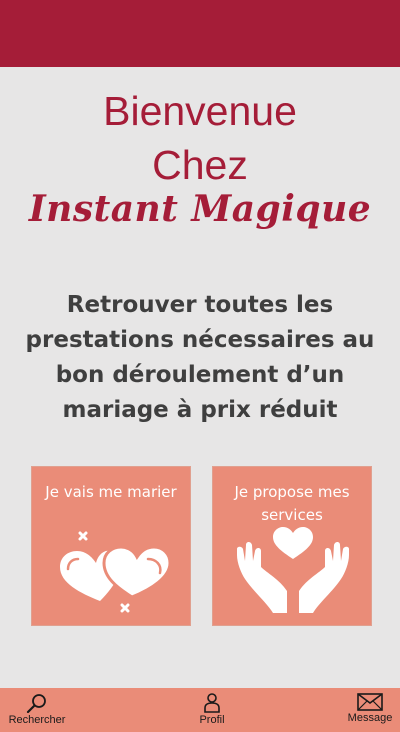 The image size is (400, 732). I want to click on nav-message-button: Message, so click(370, 710).